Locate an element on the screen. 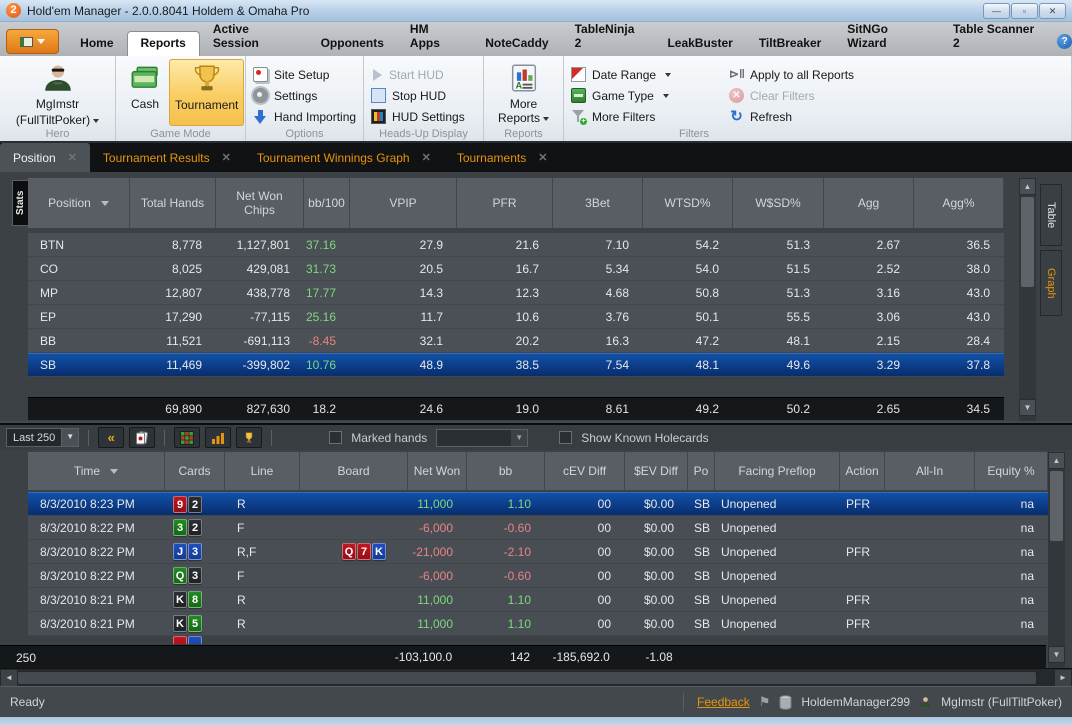  horizontal-scrollbar: ◄ ► is located at coordinates (536, 677).